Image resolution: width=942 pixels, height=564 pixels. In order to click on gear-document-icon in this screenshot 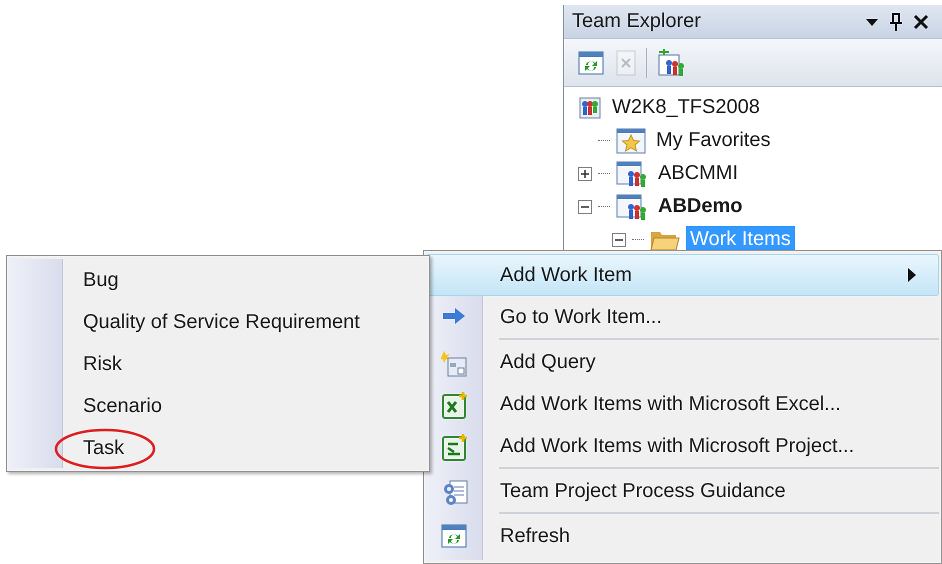, I will do `click(455, 493)`.